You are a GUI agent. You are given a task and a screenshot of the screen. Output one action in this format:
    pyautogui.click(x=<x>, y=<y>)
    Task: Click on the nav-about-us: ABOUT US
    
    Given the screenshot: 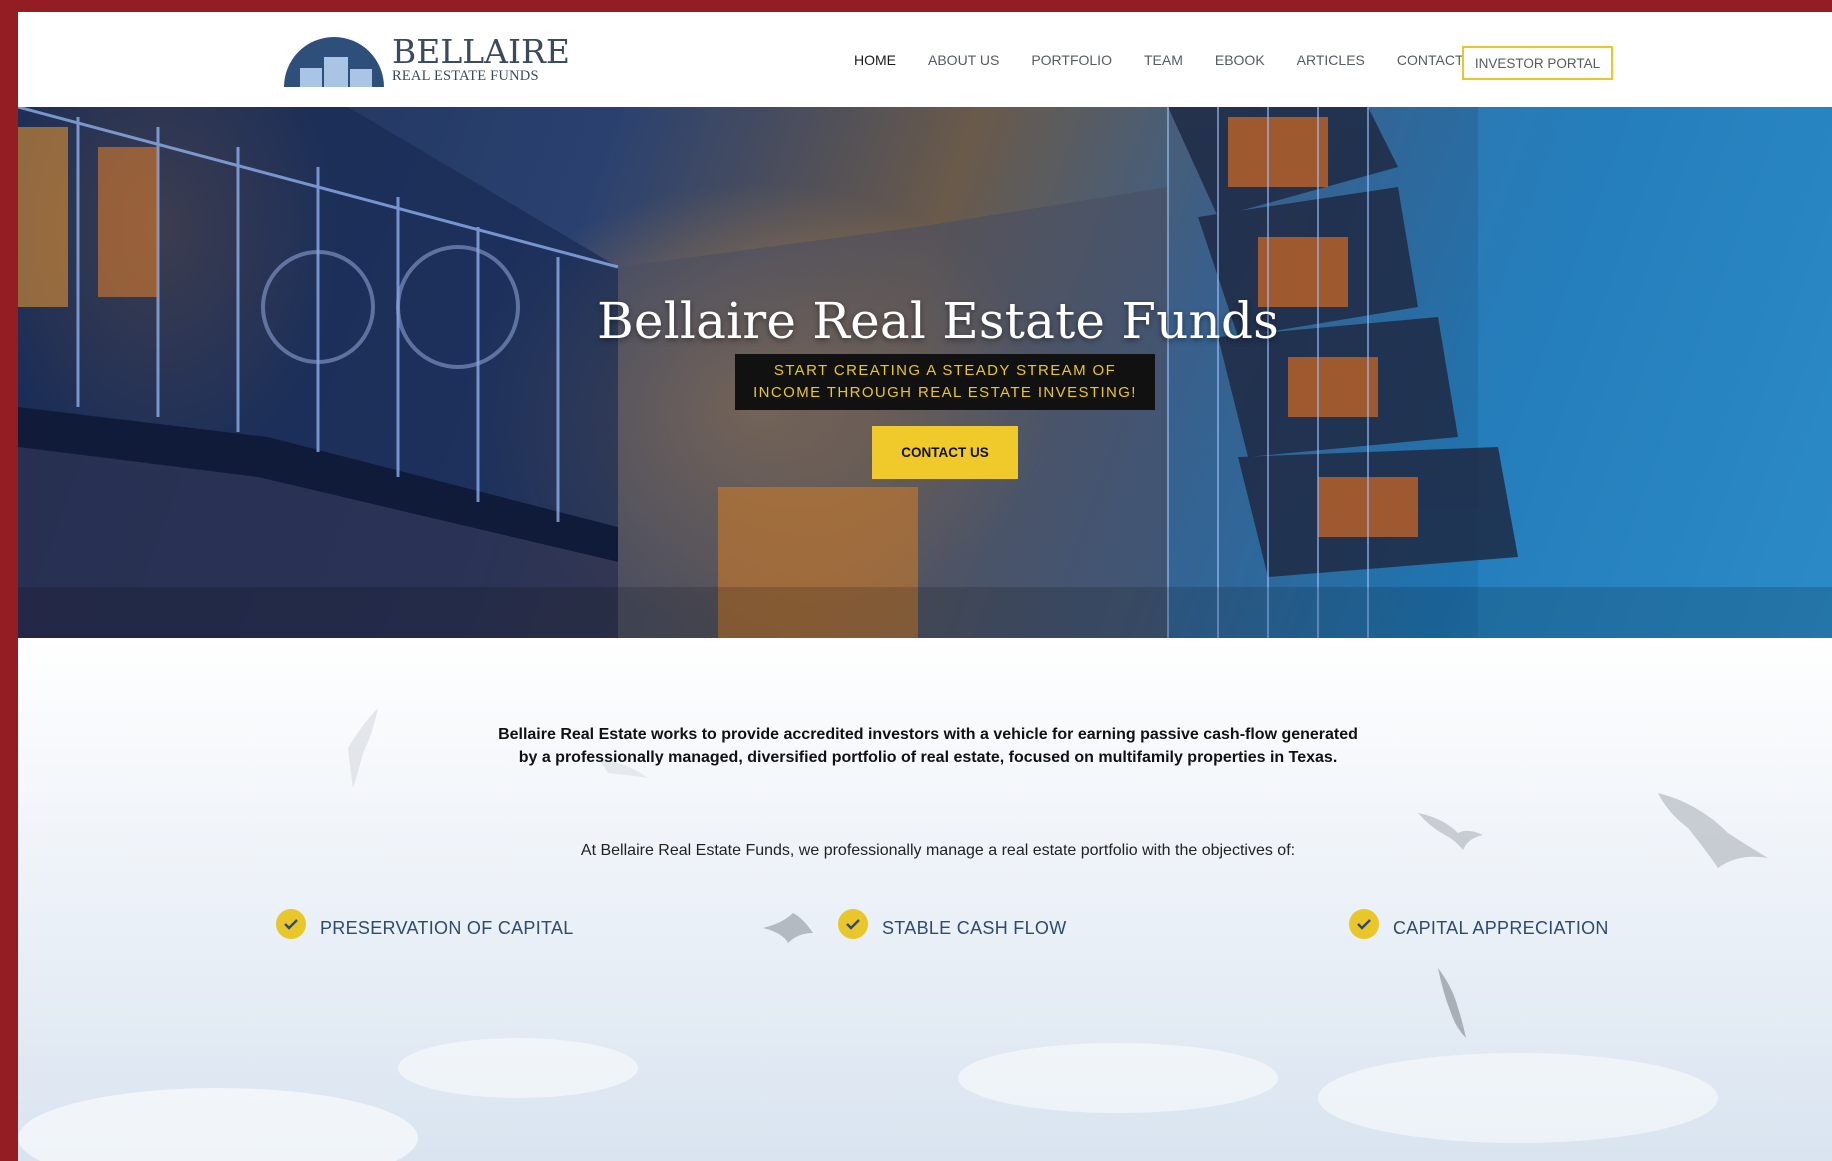 What is the action you would take?
    pyautogui.click(x=963, y=60)
    